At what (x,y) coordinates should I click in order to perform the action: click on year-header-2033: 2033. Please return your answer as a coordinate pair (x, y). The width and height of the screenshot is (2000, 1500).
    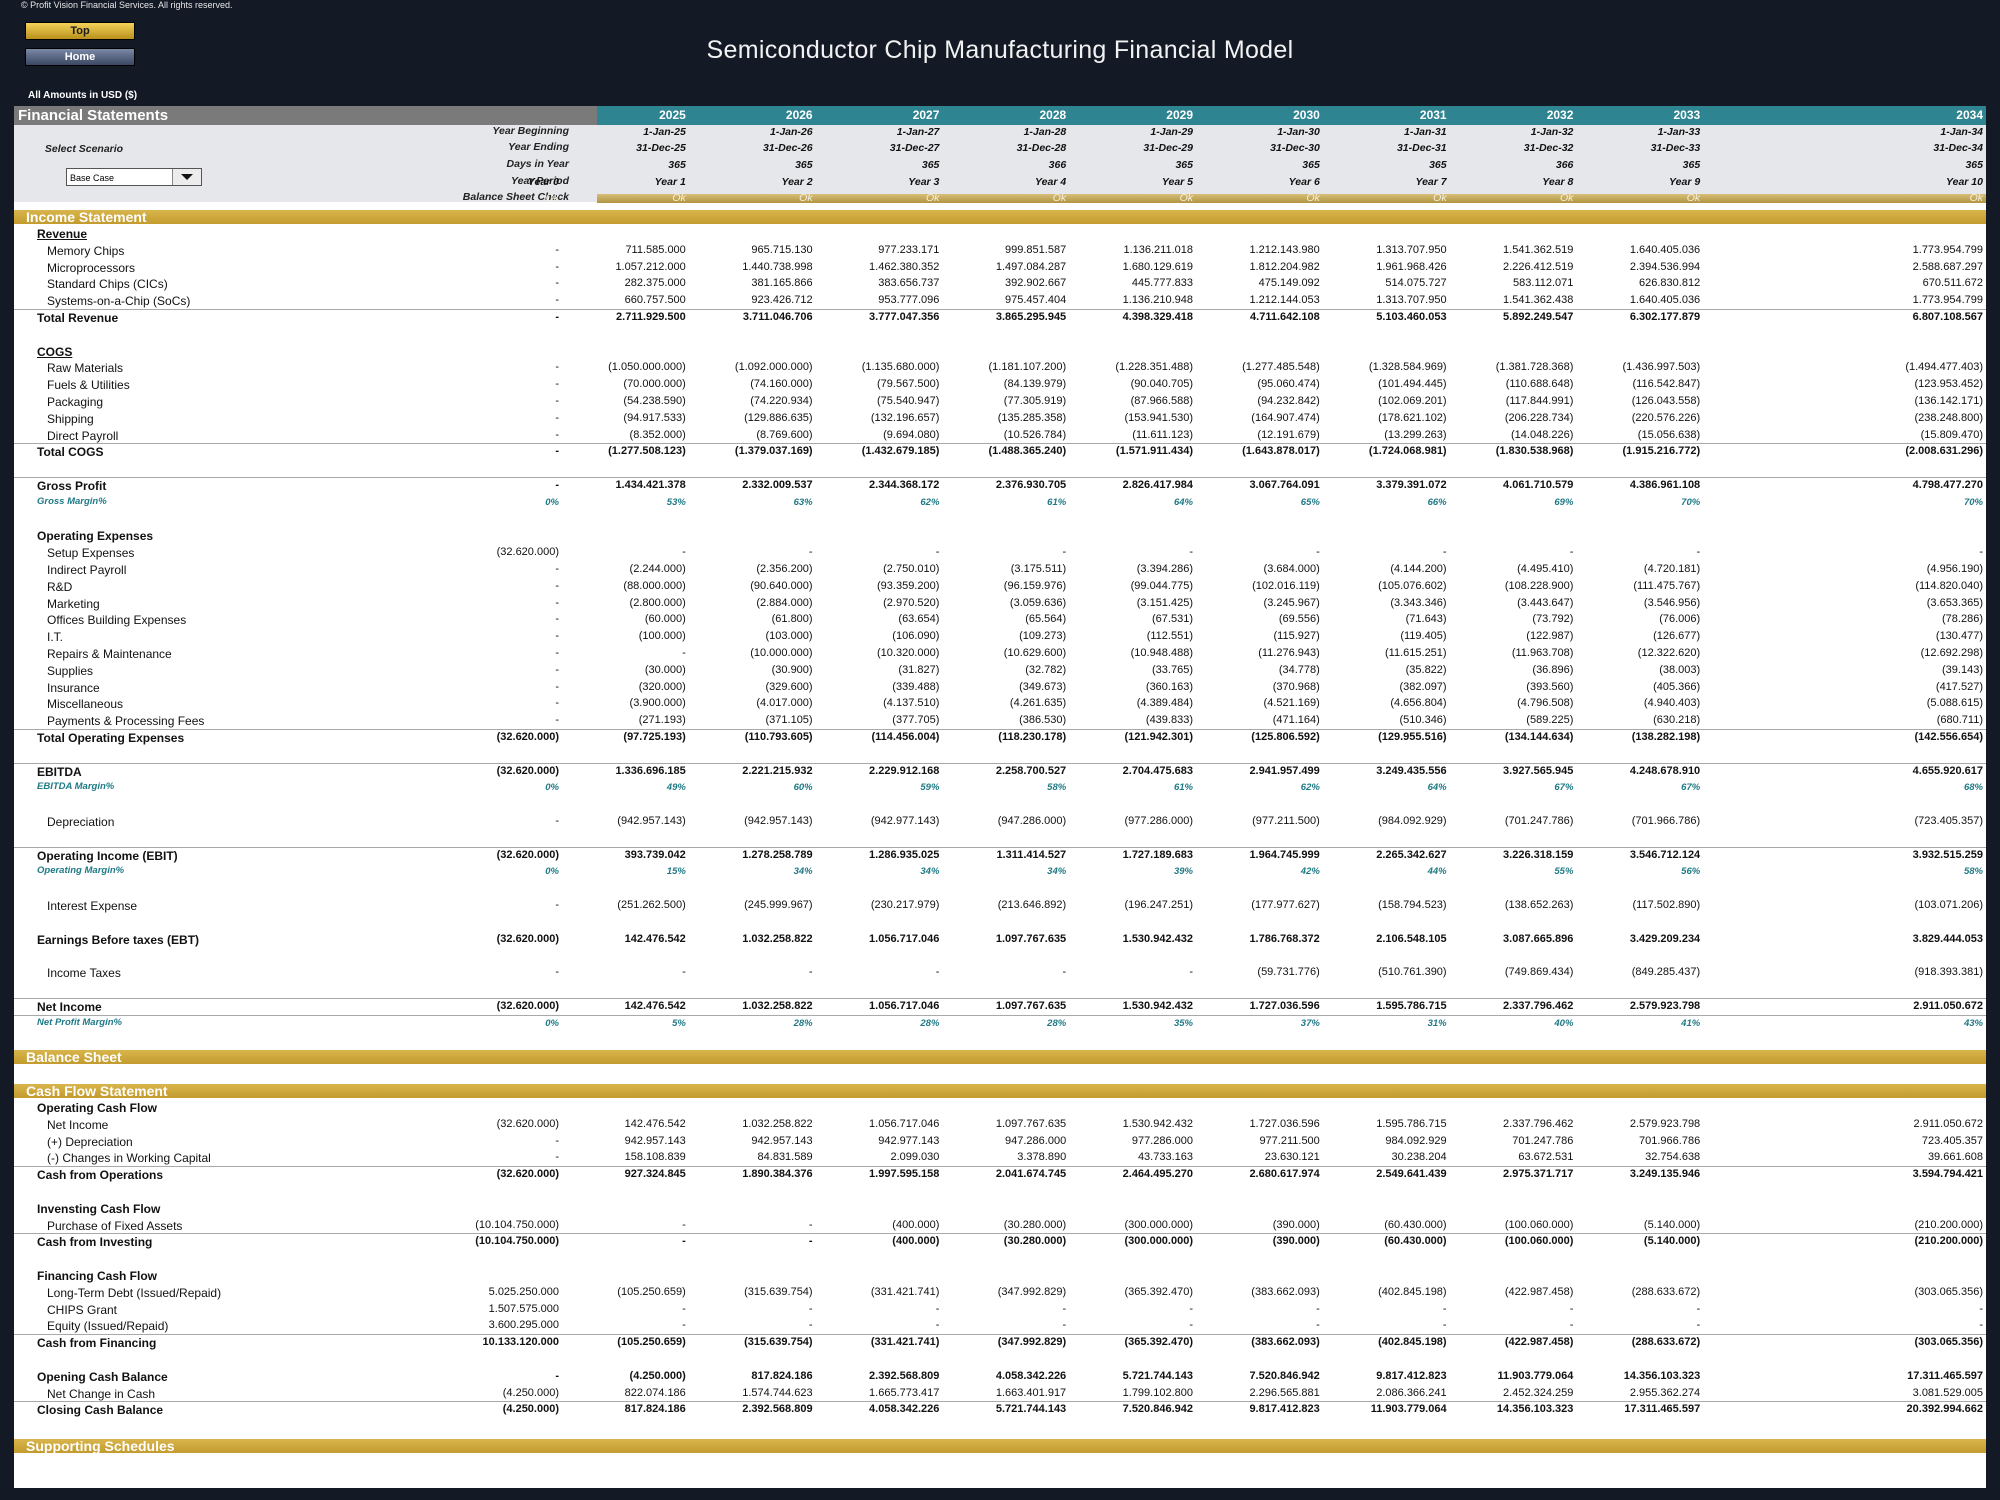
    Looking at the image, I should click on (1687, 115).